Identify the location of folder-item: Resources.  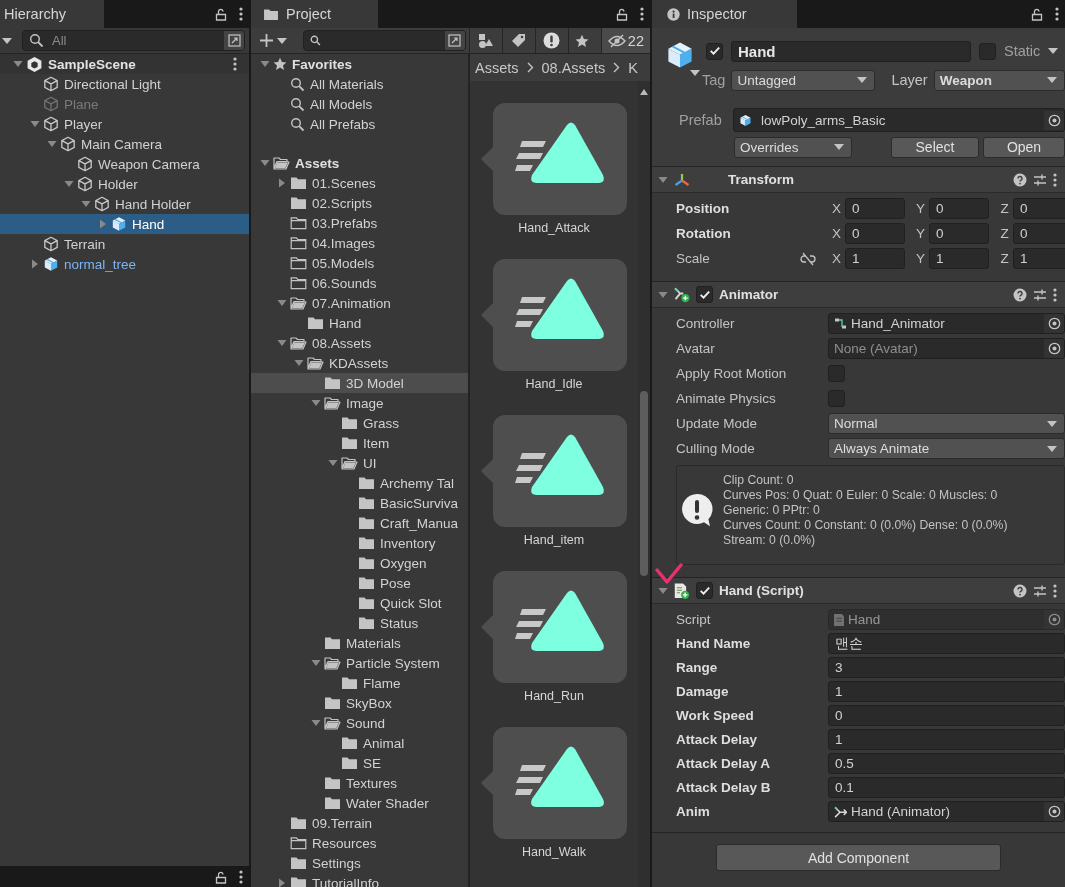
(359, 843).